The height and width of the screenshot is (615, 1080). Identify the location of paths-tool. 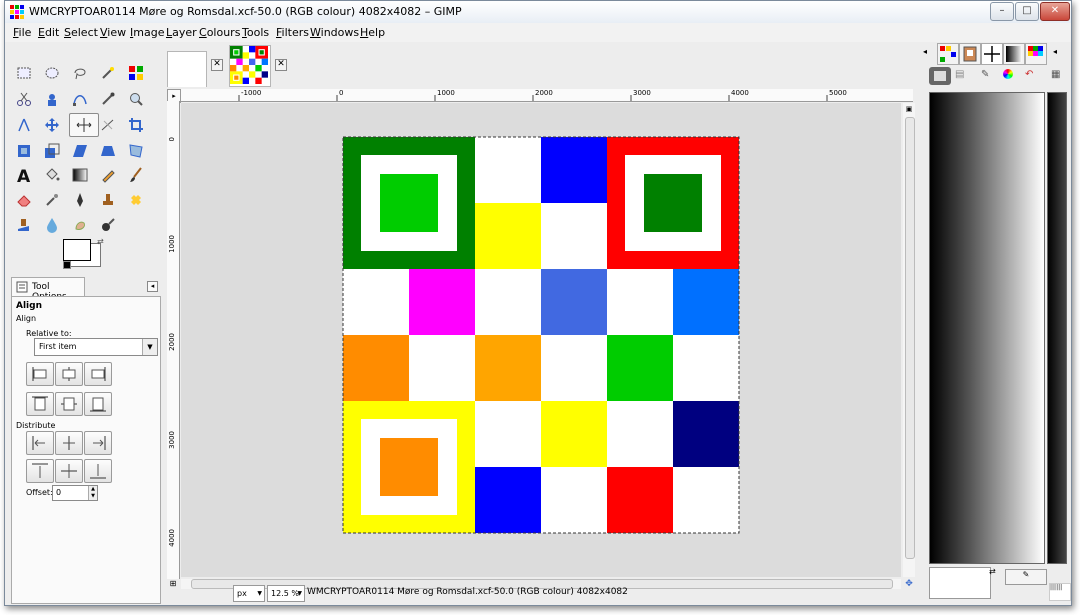
(80, 99).